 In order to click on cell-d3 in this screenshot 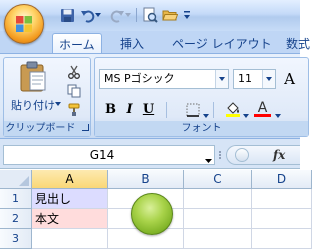, I will do `click(282, 239)`.